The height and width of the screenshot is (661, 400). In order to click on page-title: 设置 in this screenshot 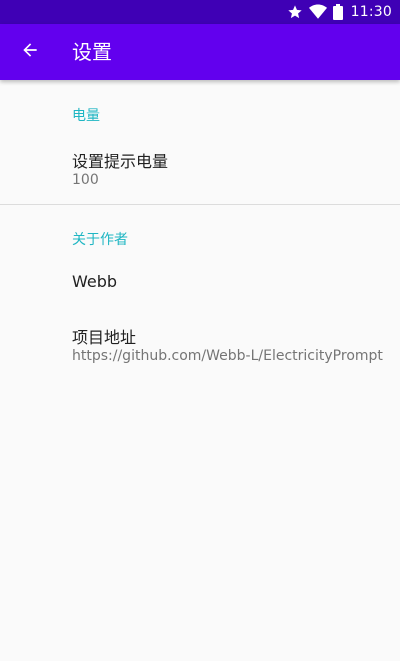, I will do `click(92, 52)`.